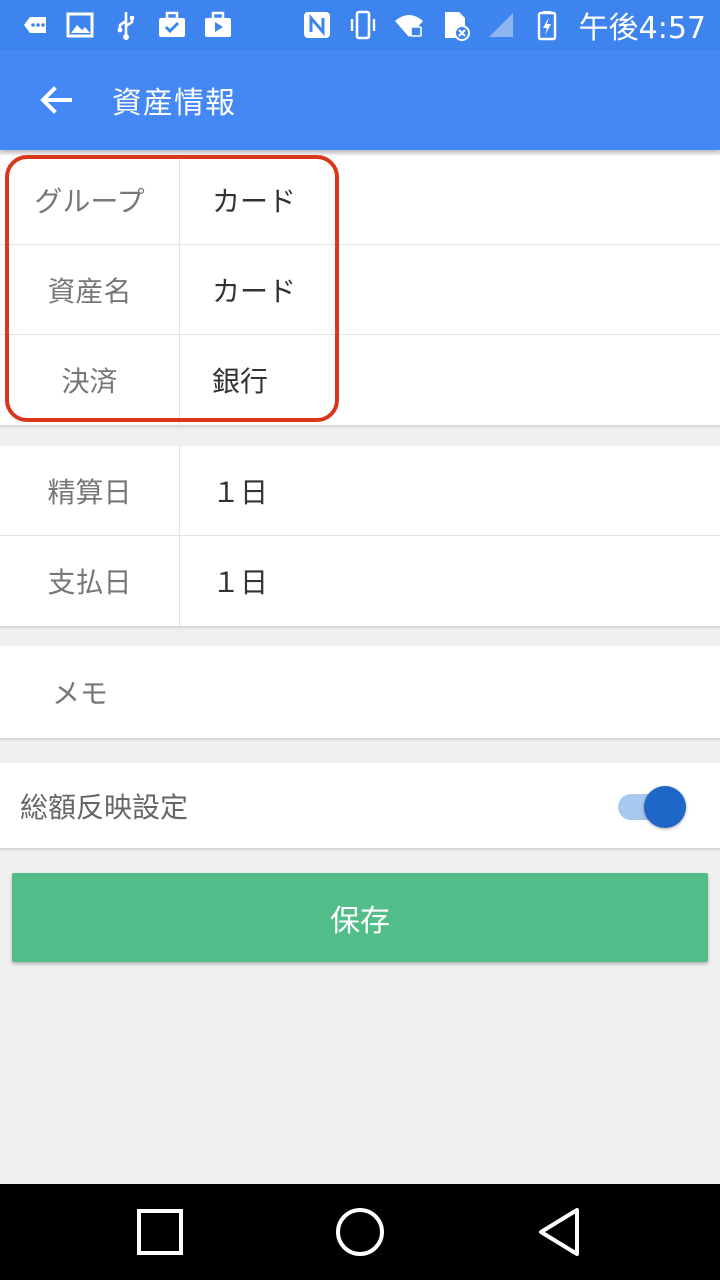 The image size is (720, 1280). I want to click on triangle-back-icon, so click(559, 1232).